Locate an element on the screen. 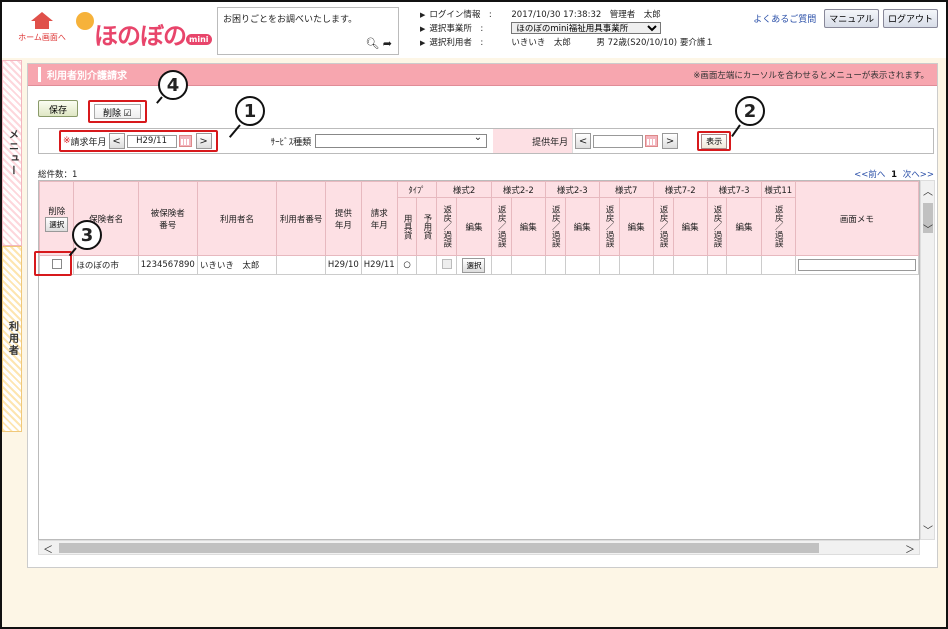 The width and height of the screenshot is (948, 629). delete-highlight: 削除 ☑ is located at coordinates (117, 111).